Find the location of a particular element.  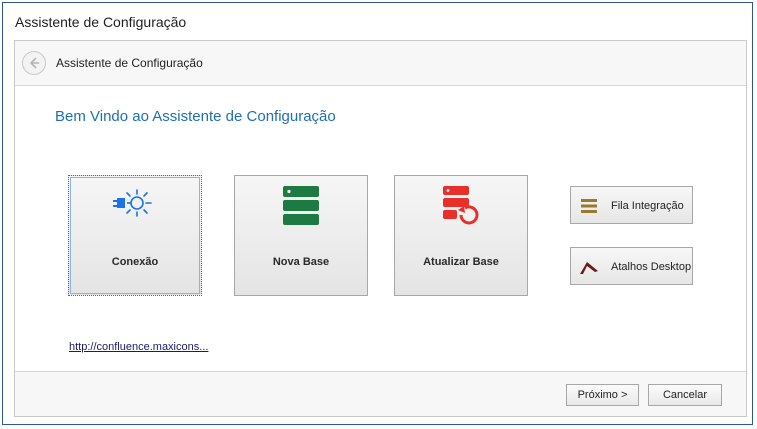

tile-label: Nova Base is located at coordinates (301, 262).